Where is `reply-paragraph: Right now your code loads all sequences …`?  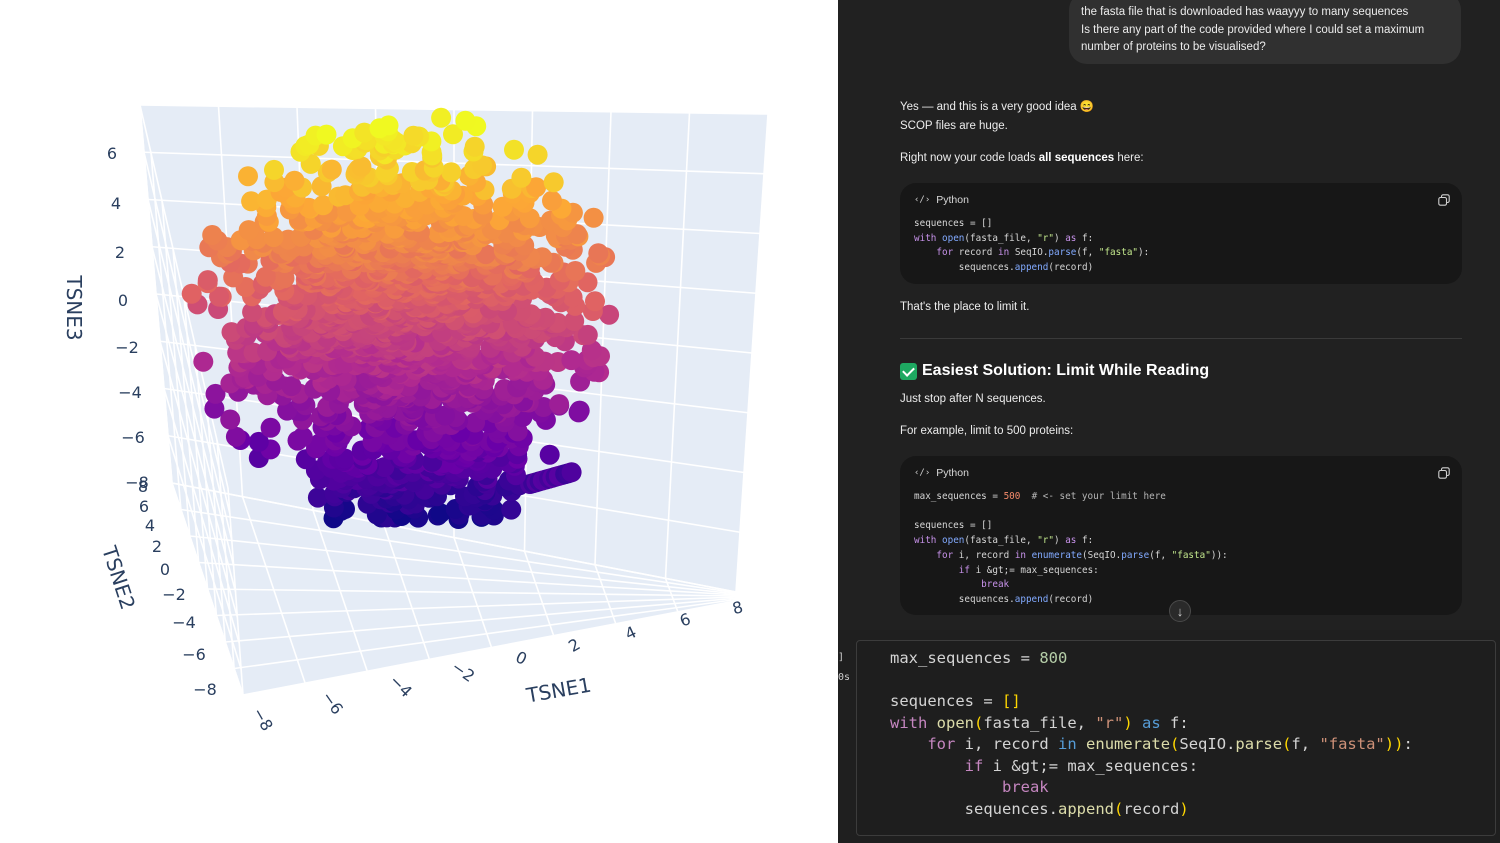
reply-paragraph: Right now your code loads all sequences … is located at coordinates (1022, 158).